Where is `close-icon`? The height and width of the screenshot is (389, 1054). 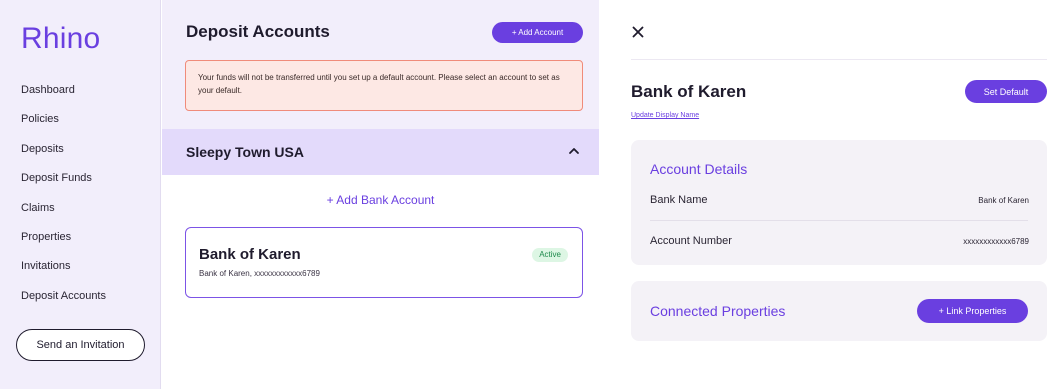 close-icon is located at coordinates (638, 32).